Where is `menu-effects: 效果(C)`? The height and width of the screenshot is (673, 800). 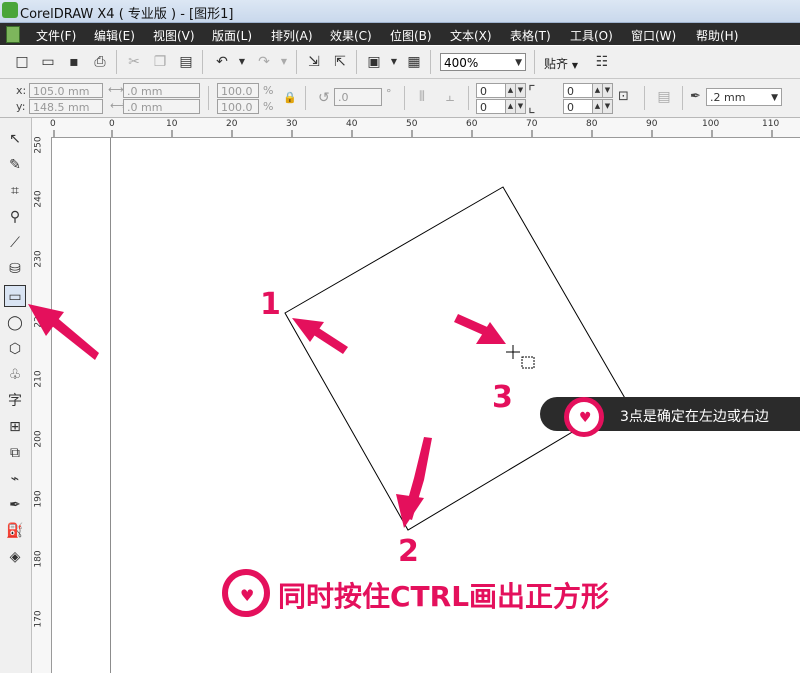
menu-effects: 效果(C) is located at coordinates (351, 35).